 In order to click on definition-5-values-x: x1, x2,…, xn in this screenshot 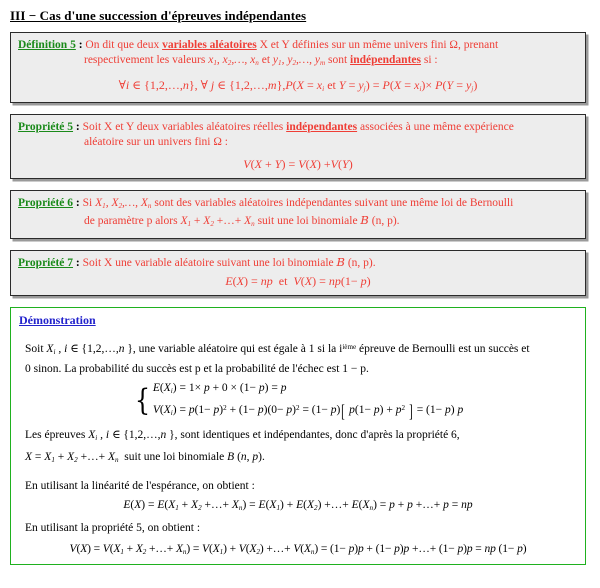, I will do `click(233, 60)`.